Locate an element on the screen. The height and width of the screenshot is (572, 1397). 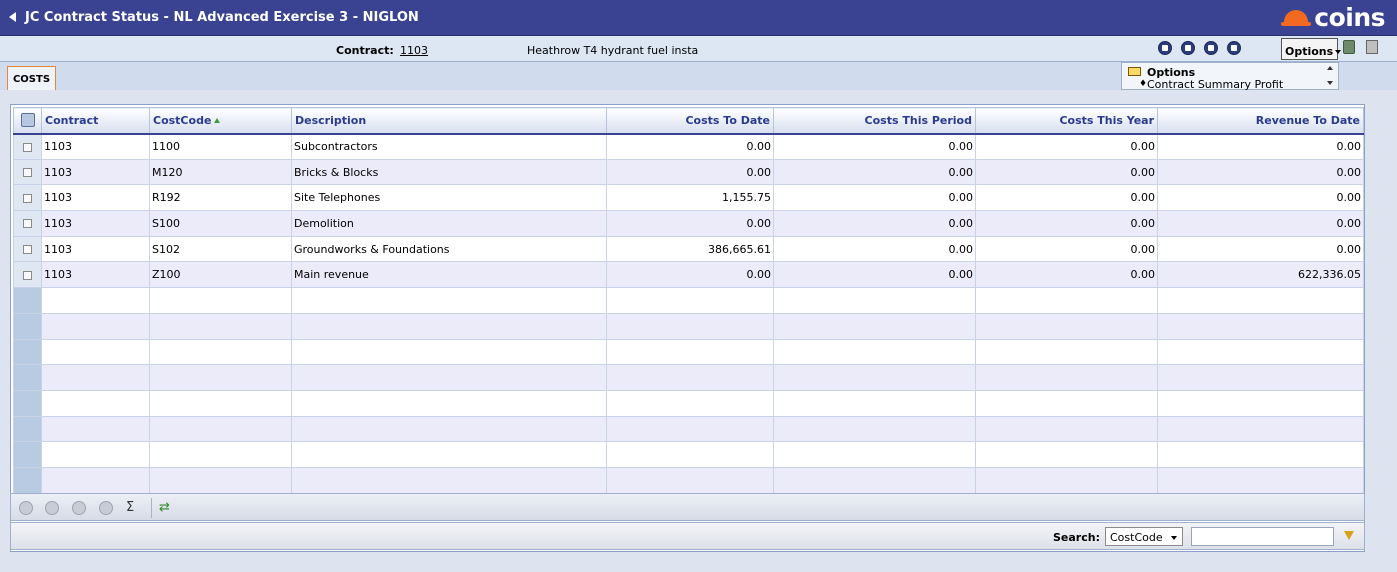
cell-costcode: M120 is located at coordinates (220, 172).